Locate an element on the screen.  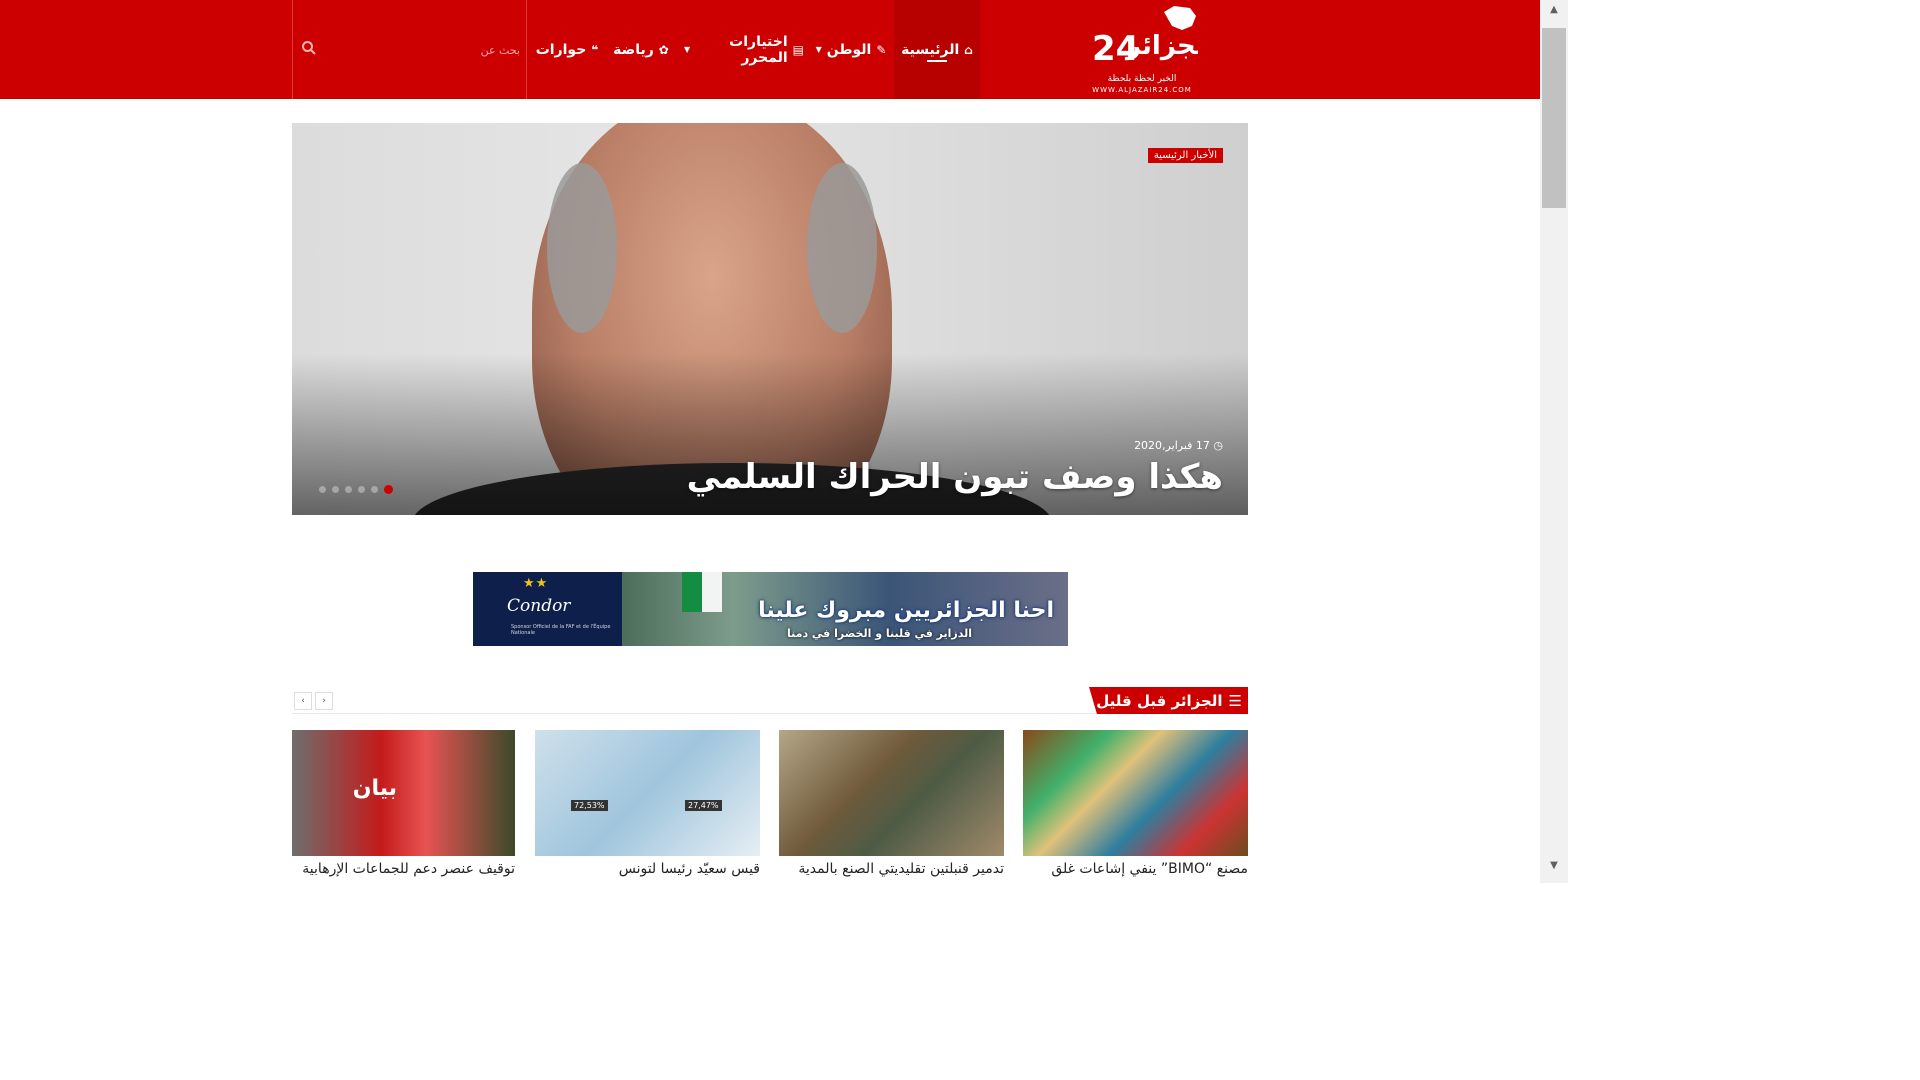
algeria-flag-icon is located at coordinates (702, 592).